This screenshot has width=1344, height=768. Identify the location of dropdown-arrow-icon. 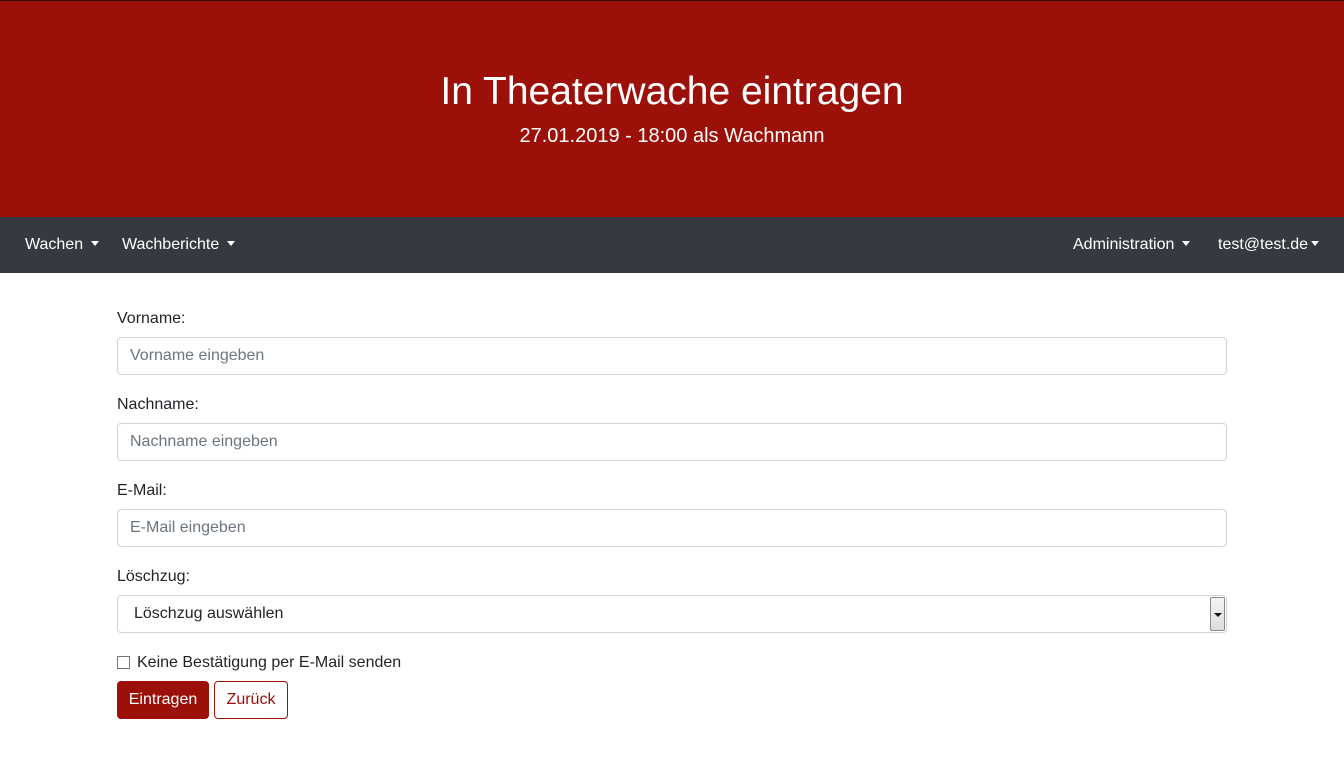
(1218, 615).